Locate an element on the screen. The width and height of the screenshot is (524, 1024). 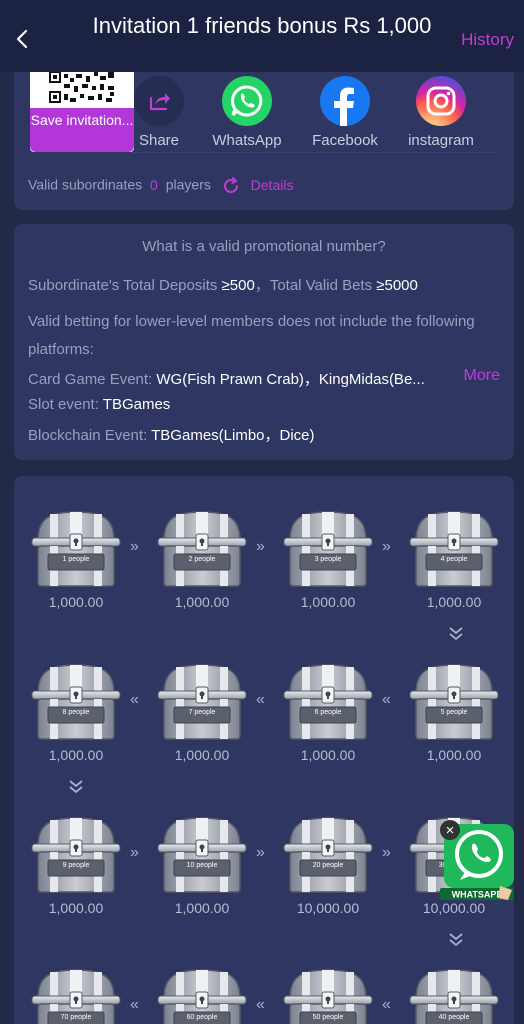
chest-people-label: 1 people is located at coordinates (76, 559).